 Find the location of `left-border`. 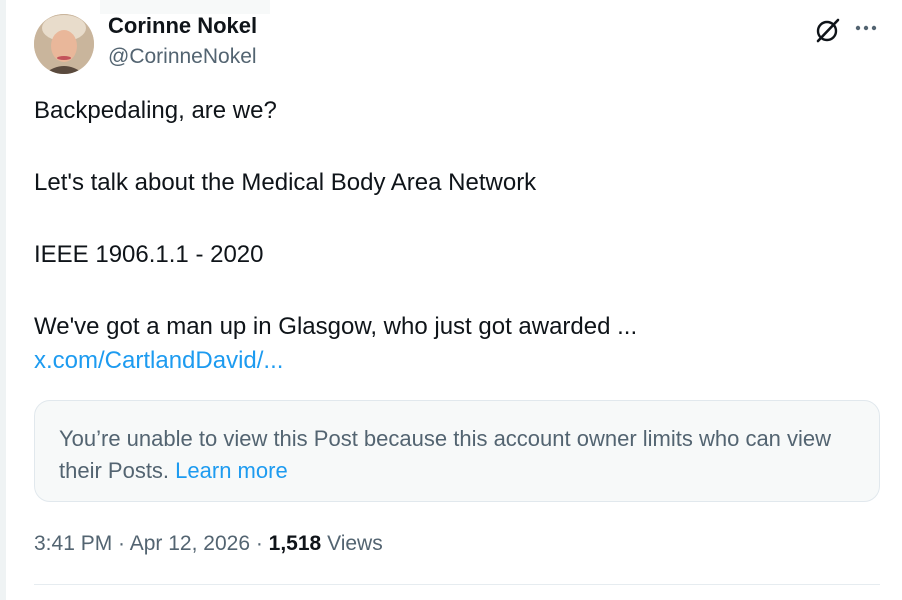

left-border is located at coordinates (3, 300).